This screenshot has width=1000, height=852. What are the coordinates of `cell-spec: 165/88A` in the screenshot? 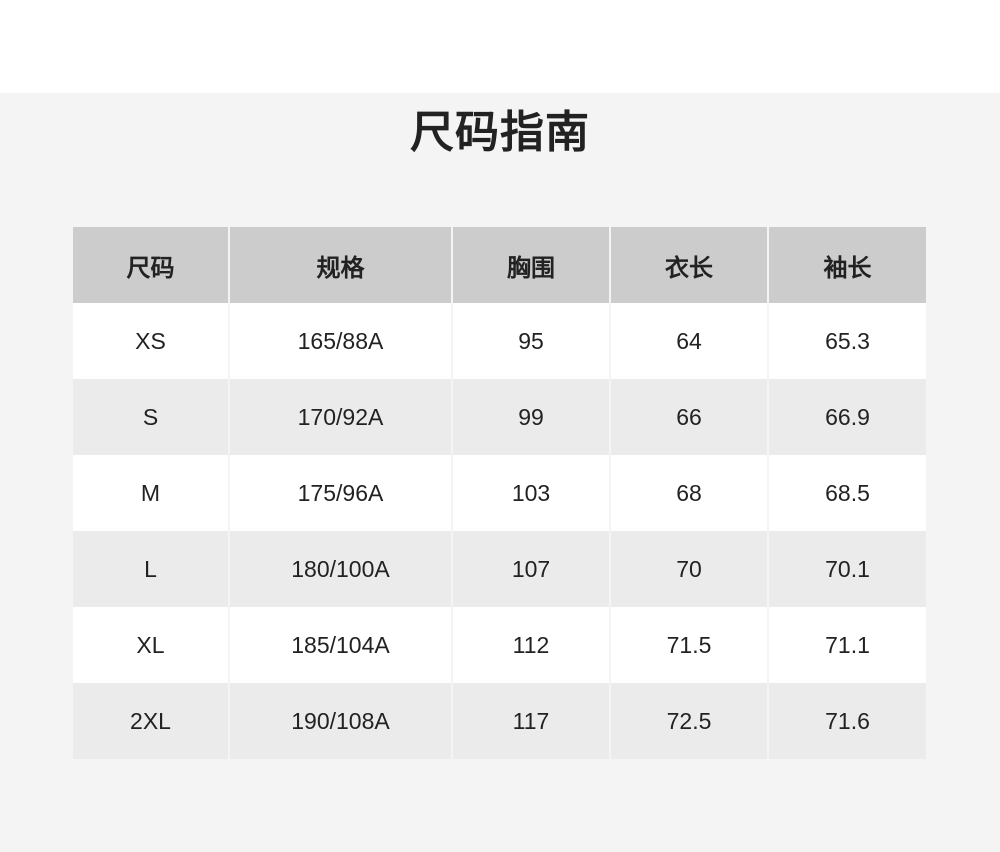 It's located at (340, 341).